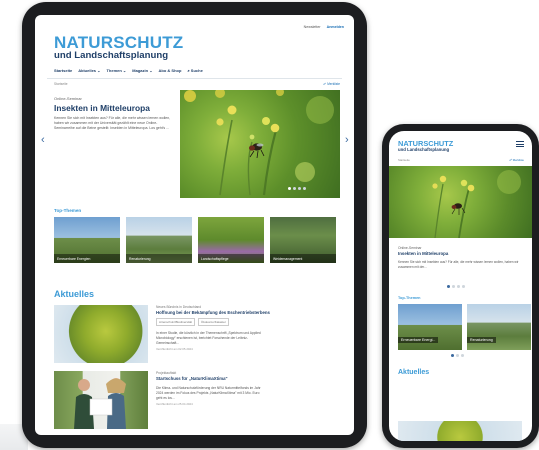 The width and height of the screenshot is (539, 450). Describe the element at coordinates (87, 240) in the screenshot. I see `theme-tile-energie: Erneuerbare Energien` at that location.